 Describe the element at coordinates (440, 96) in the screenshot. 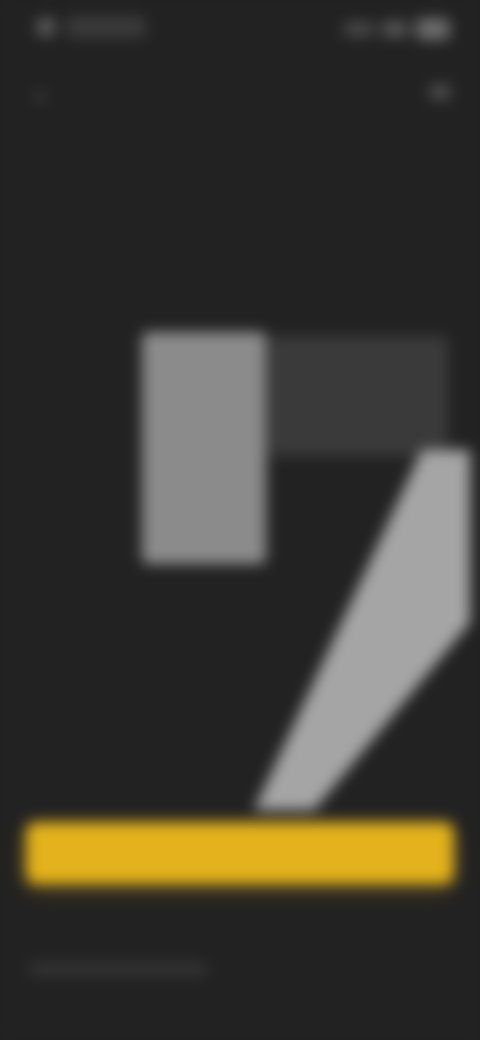

I see `menu-icon` at that location.